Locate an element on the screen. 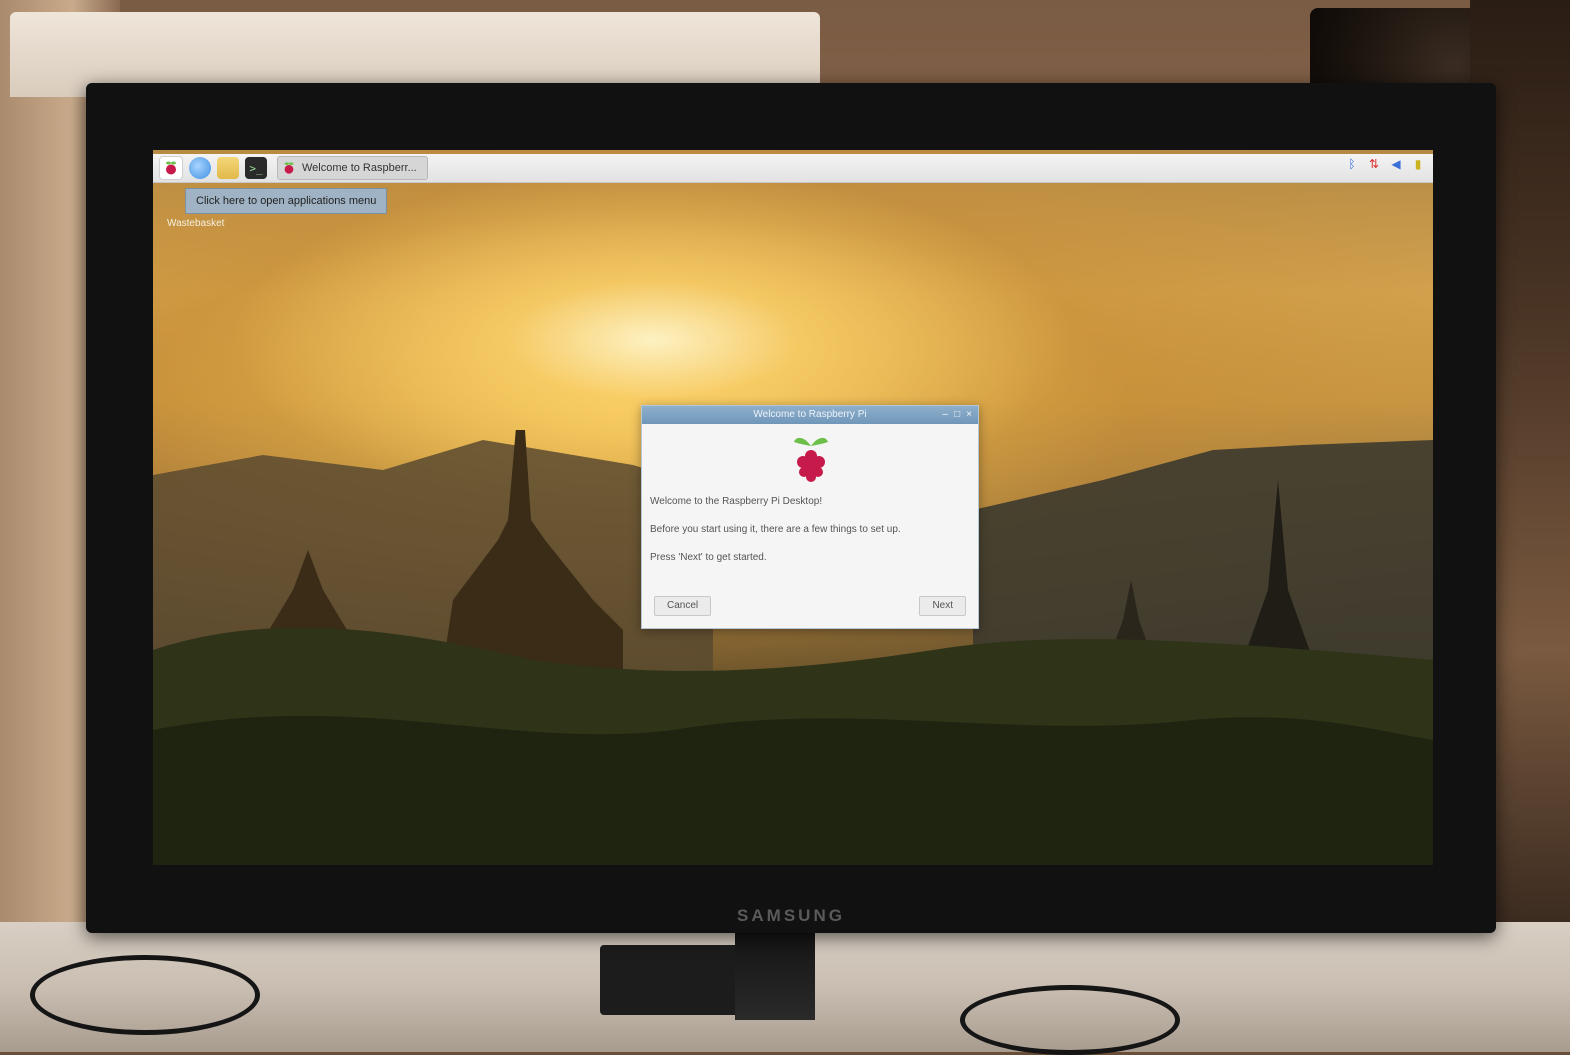 The height and width of the screenshot is (1055, 1570). web-browser-icon is located at coordinates (200, 168).